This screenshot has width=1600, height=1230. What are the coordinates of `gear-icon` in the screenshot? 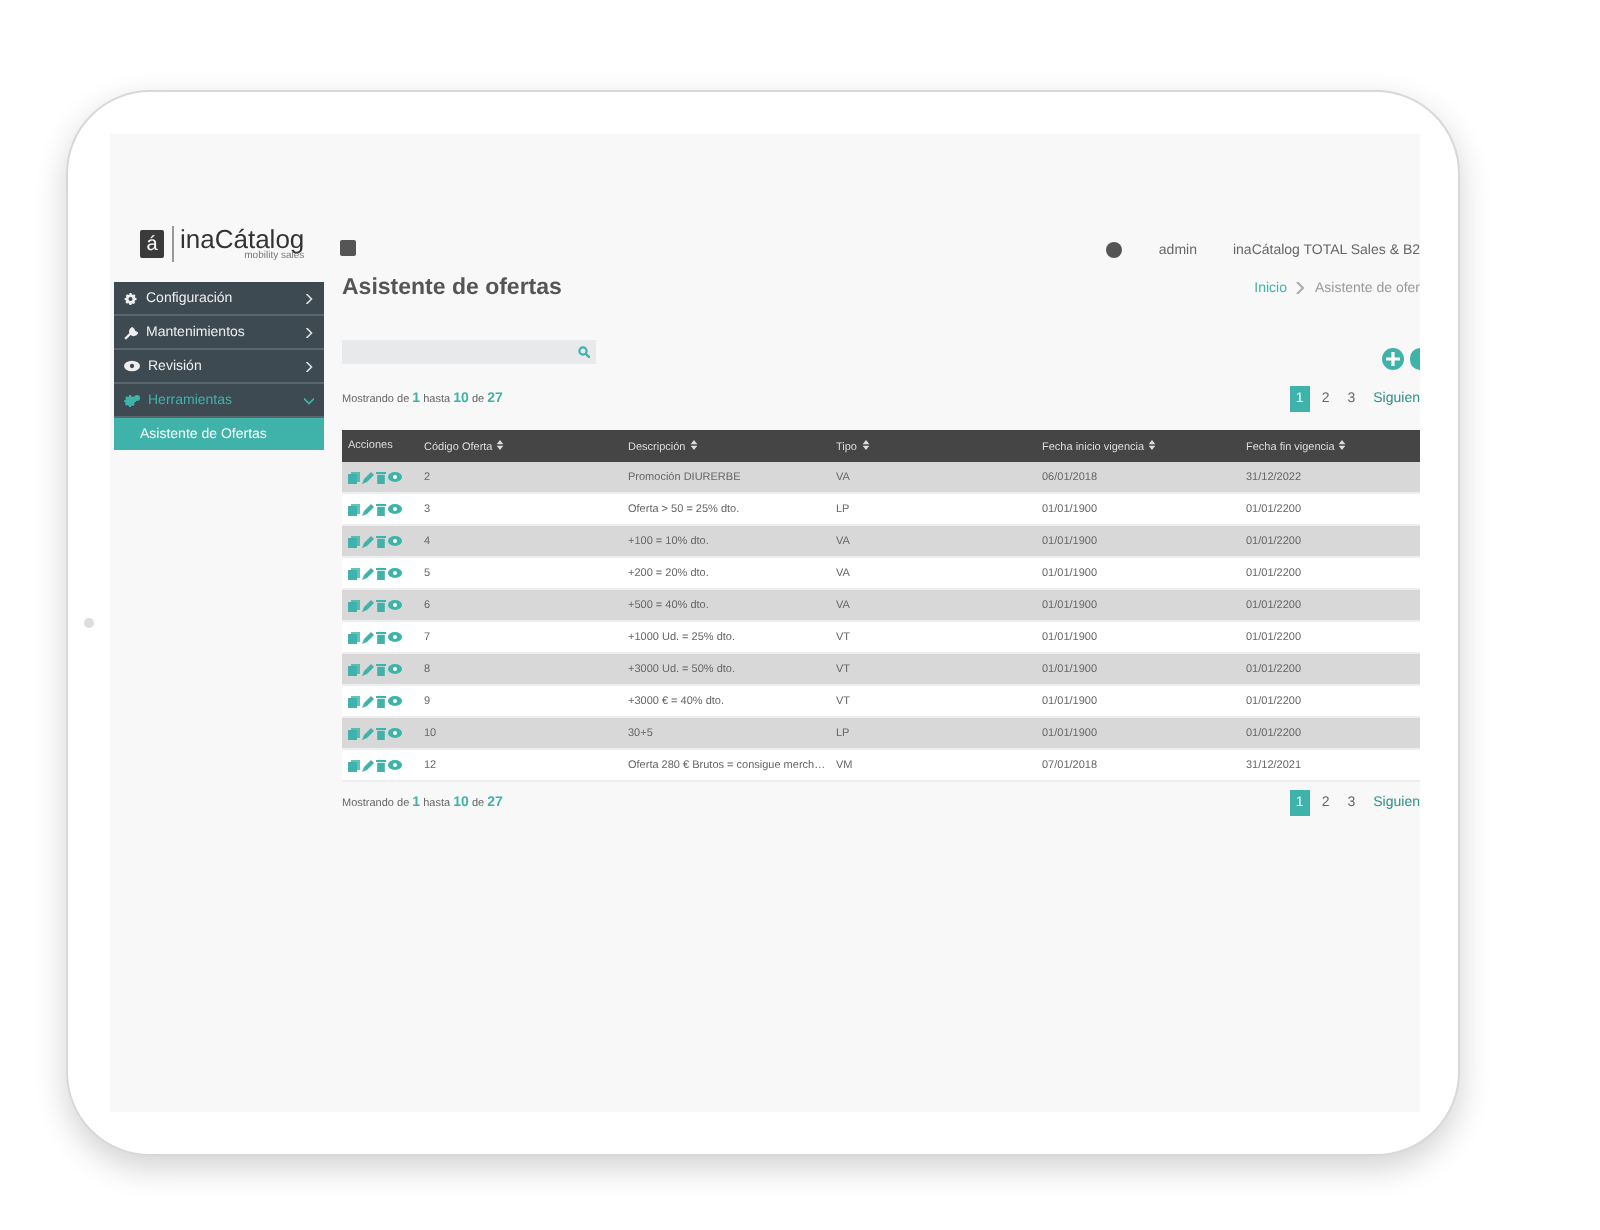 It's located at (131, 298).